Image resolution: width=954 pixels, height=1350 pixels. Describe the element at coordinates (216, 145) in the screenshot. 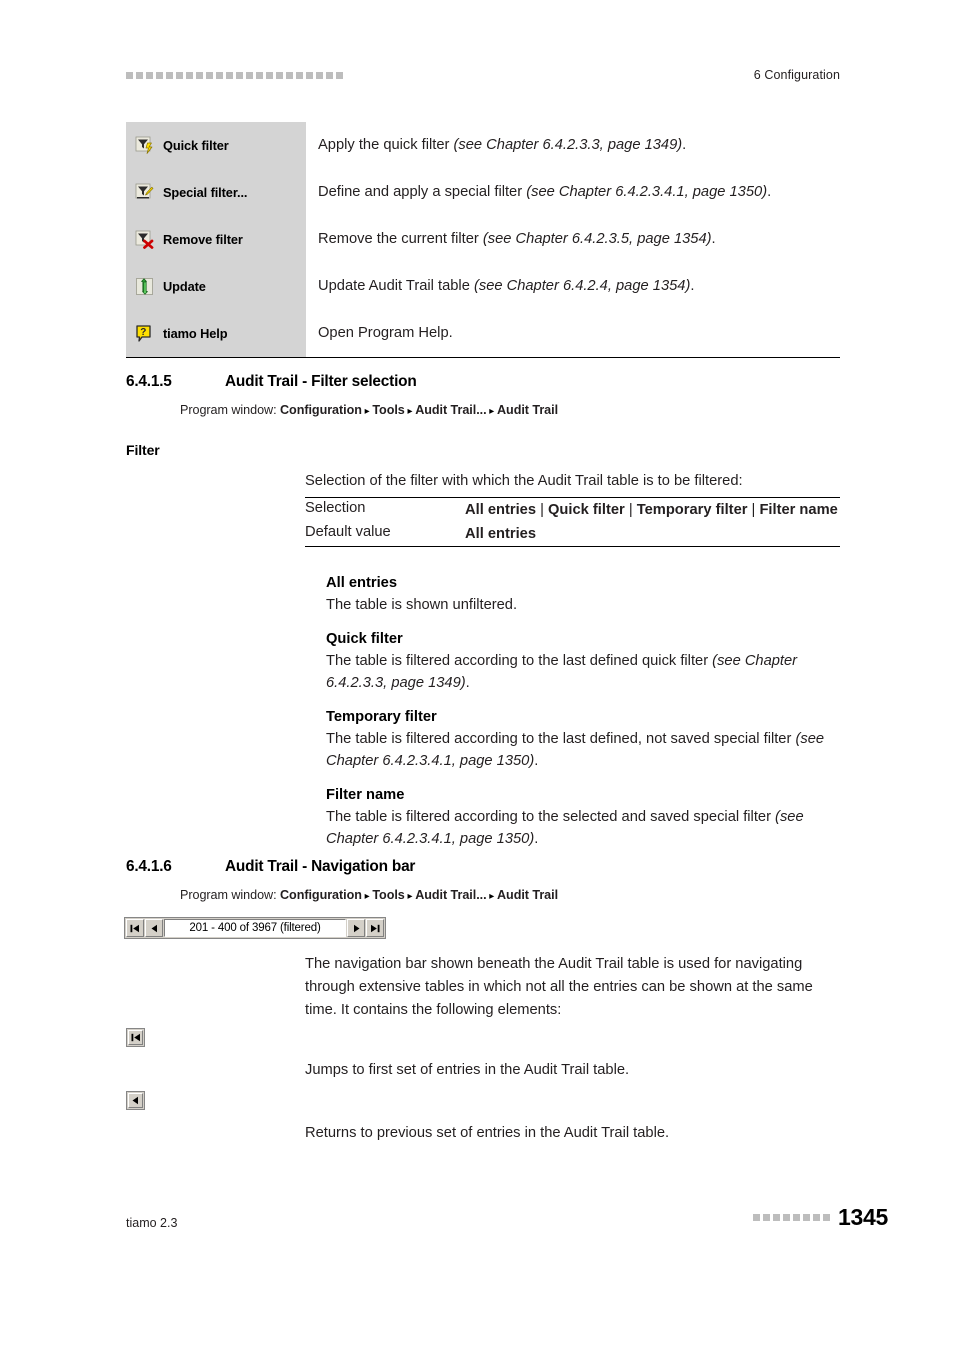

I see `icon-cell: Quick filter` at that location.